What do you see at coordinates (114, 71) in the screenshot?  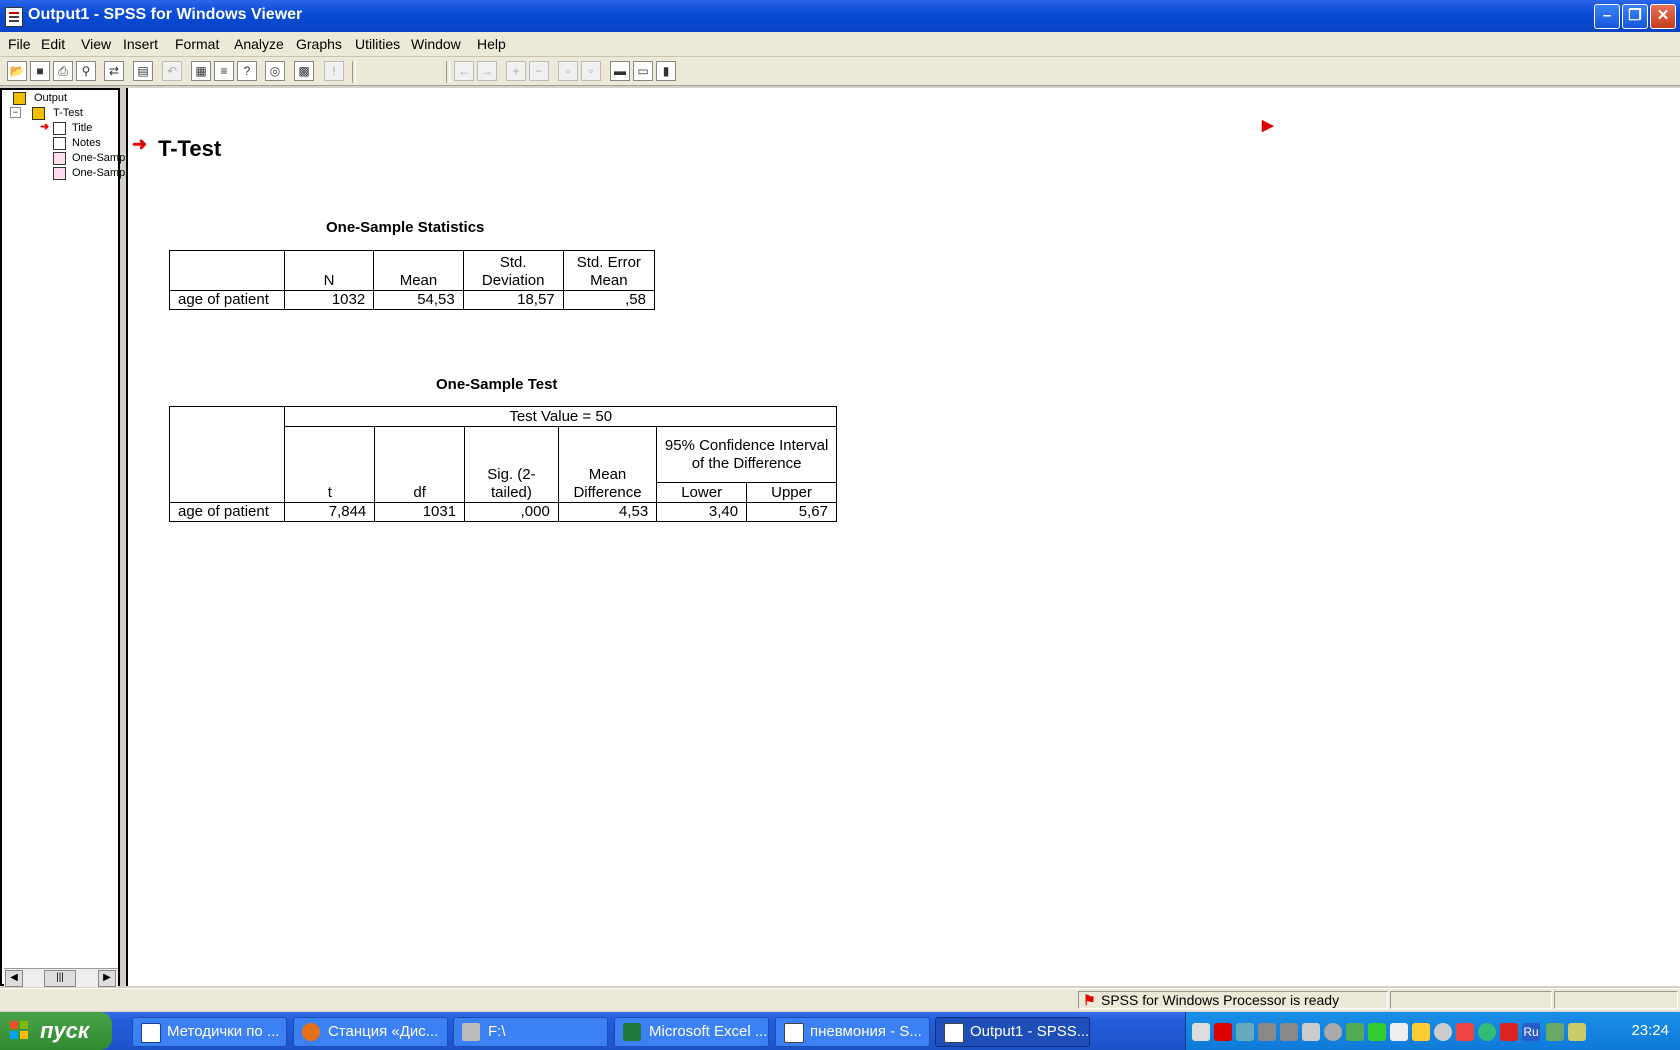 I see `export-icon: ⇄` at bounding box center [114, 71].